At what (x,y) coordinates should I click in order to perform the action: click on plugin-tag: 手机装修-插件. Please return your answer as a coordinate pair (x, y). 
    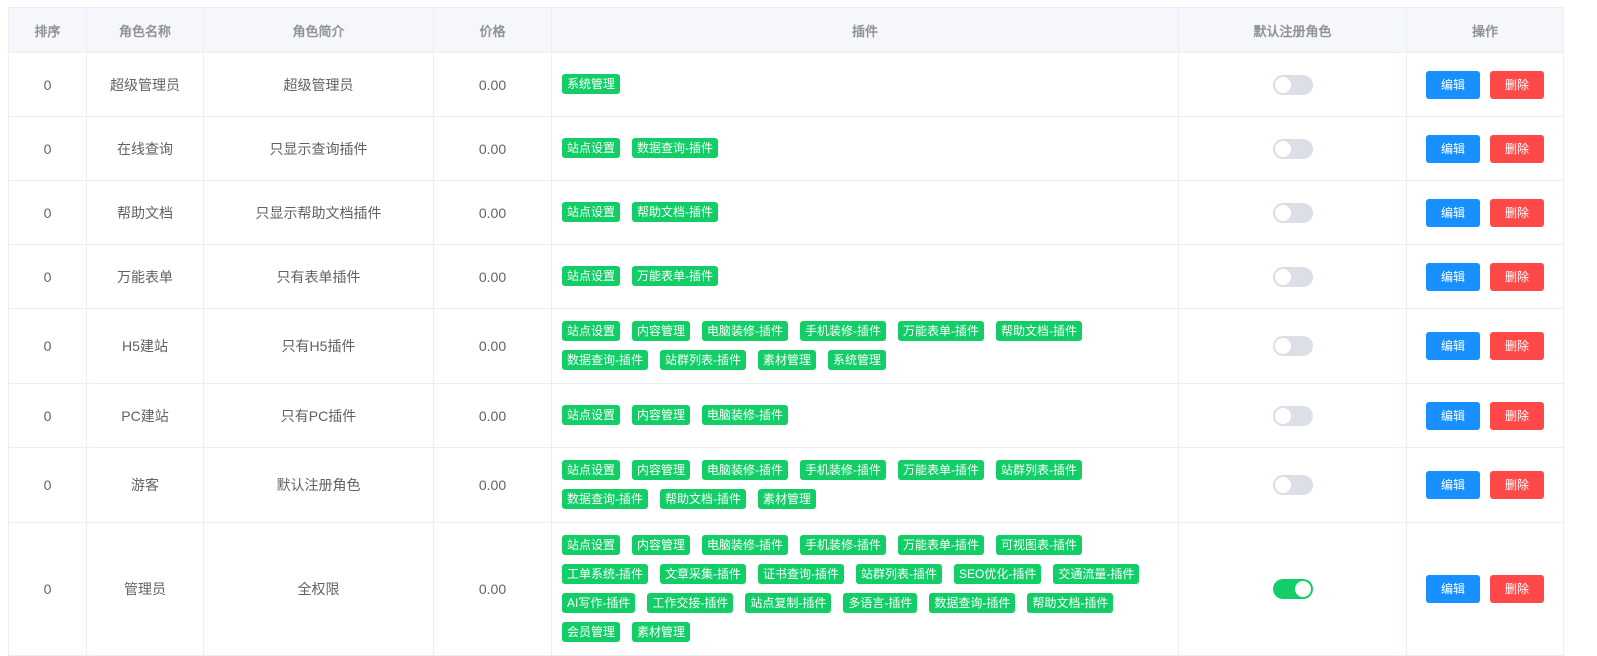
    Looking at the image, I should click on (843, 470).